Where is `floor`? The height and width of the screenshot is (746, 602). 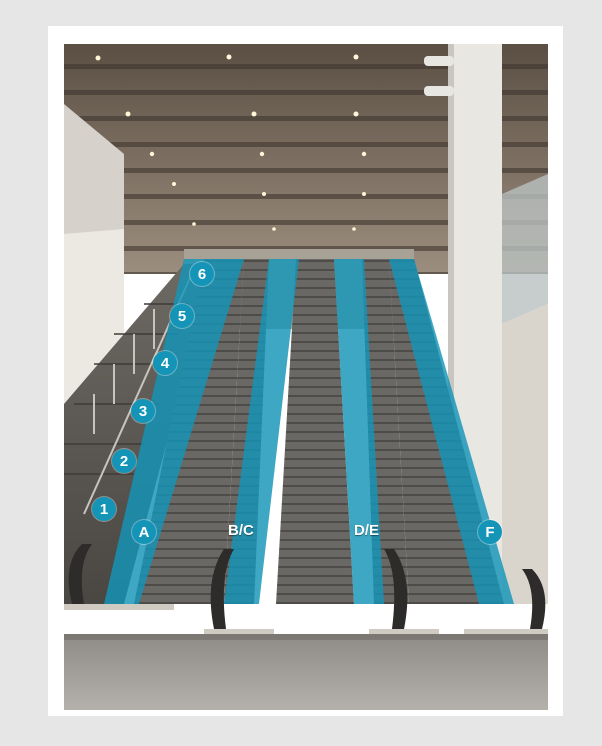 floor is located at coordinates (306, 672).